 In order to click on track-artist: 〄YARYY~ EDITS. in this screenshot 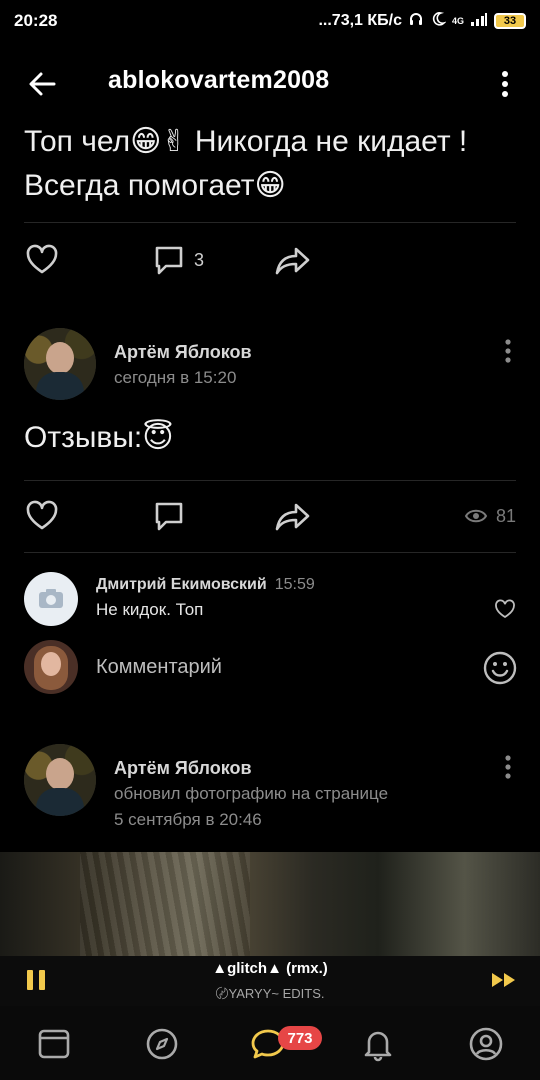, I will do `click(270, 993)`.